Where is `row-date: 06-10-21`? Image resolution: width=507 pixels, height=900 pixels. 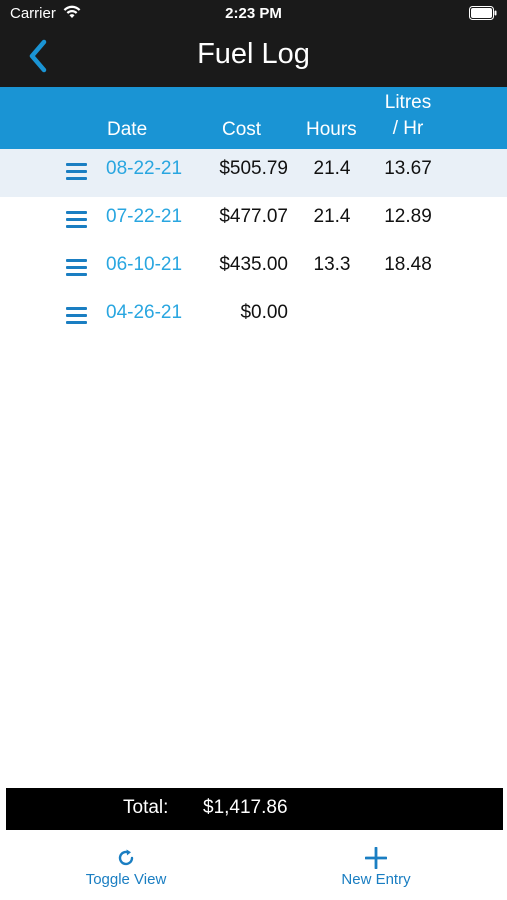
row-date: 06-10-21 is located at coordinates (144, 265).